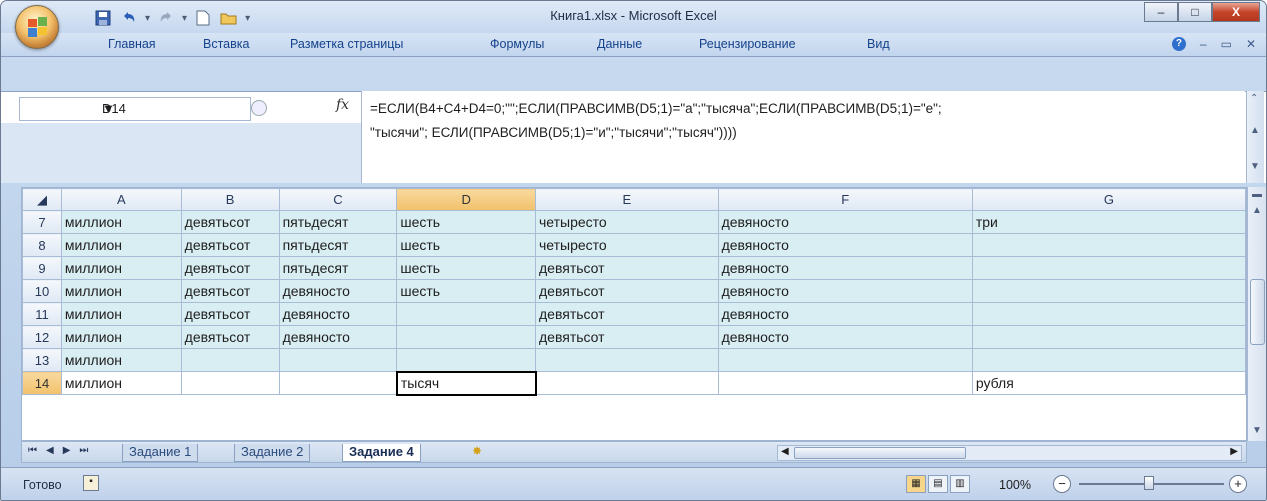 This screenshot has width=1267, height=501. Describe the element at coordinates (32, 450) in the screenshot. I see `first-sheet-icon: ⏮` at that location.